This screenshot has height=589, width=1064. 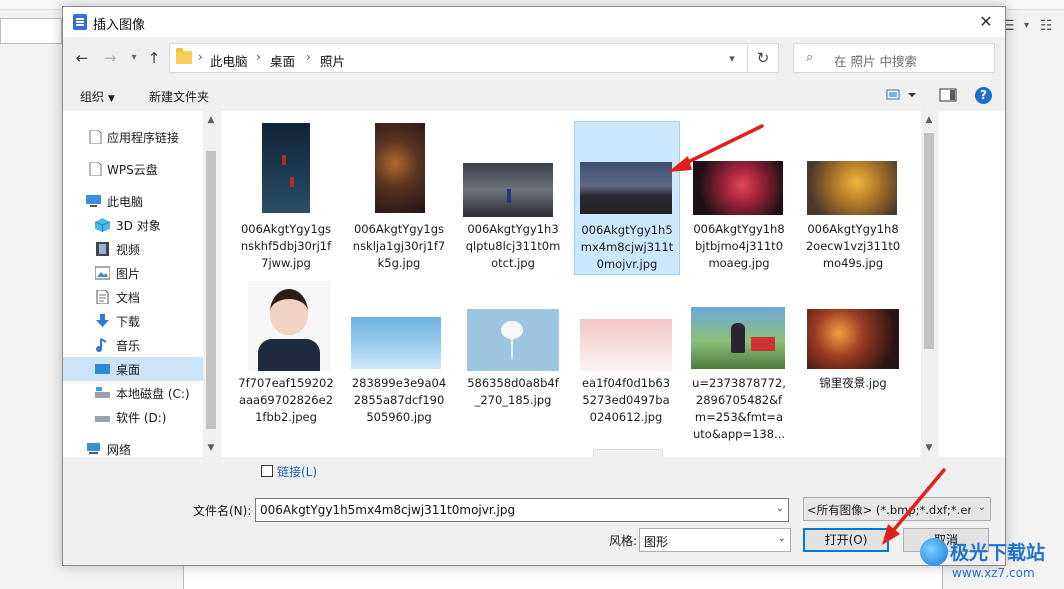 What do you see at coordinates (513, 246) in the screenshot?
I see `file-name: 006AkgtYgy1h3 qlptu8lcj311t0m otct.jpg` at bounding box center [513, 246].